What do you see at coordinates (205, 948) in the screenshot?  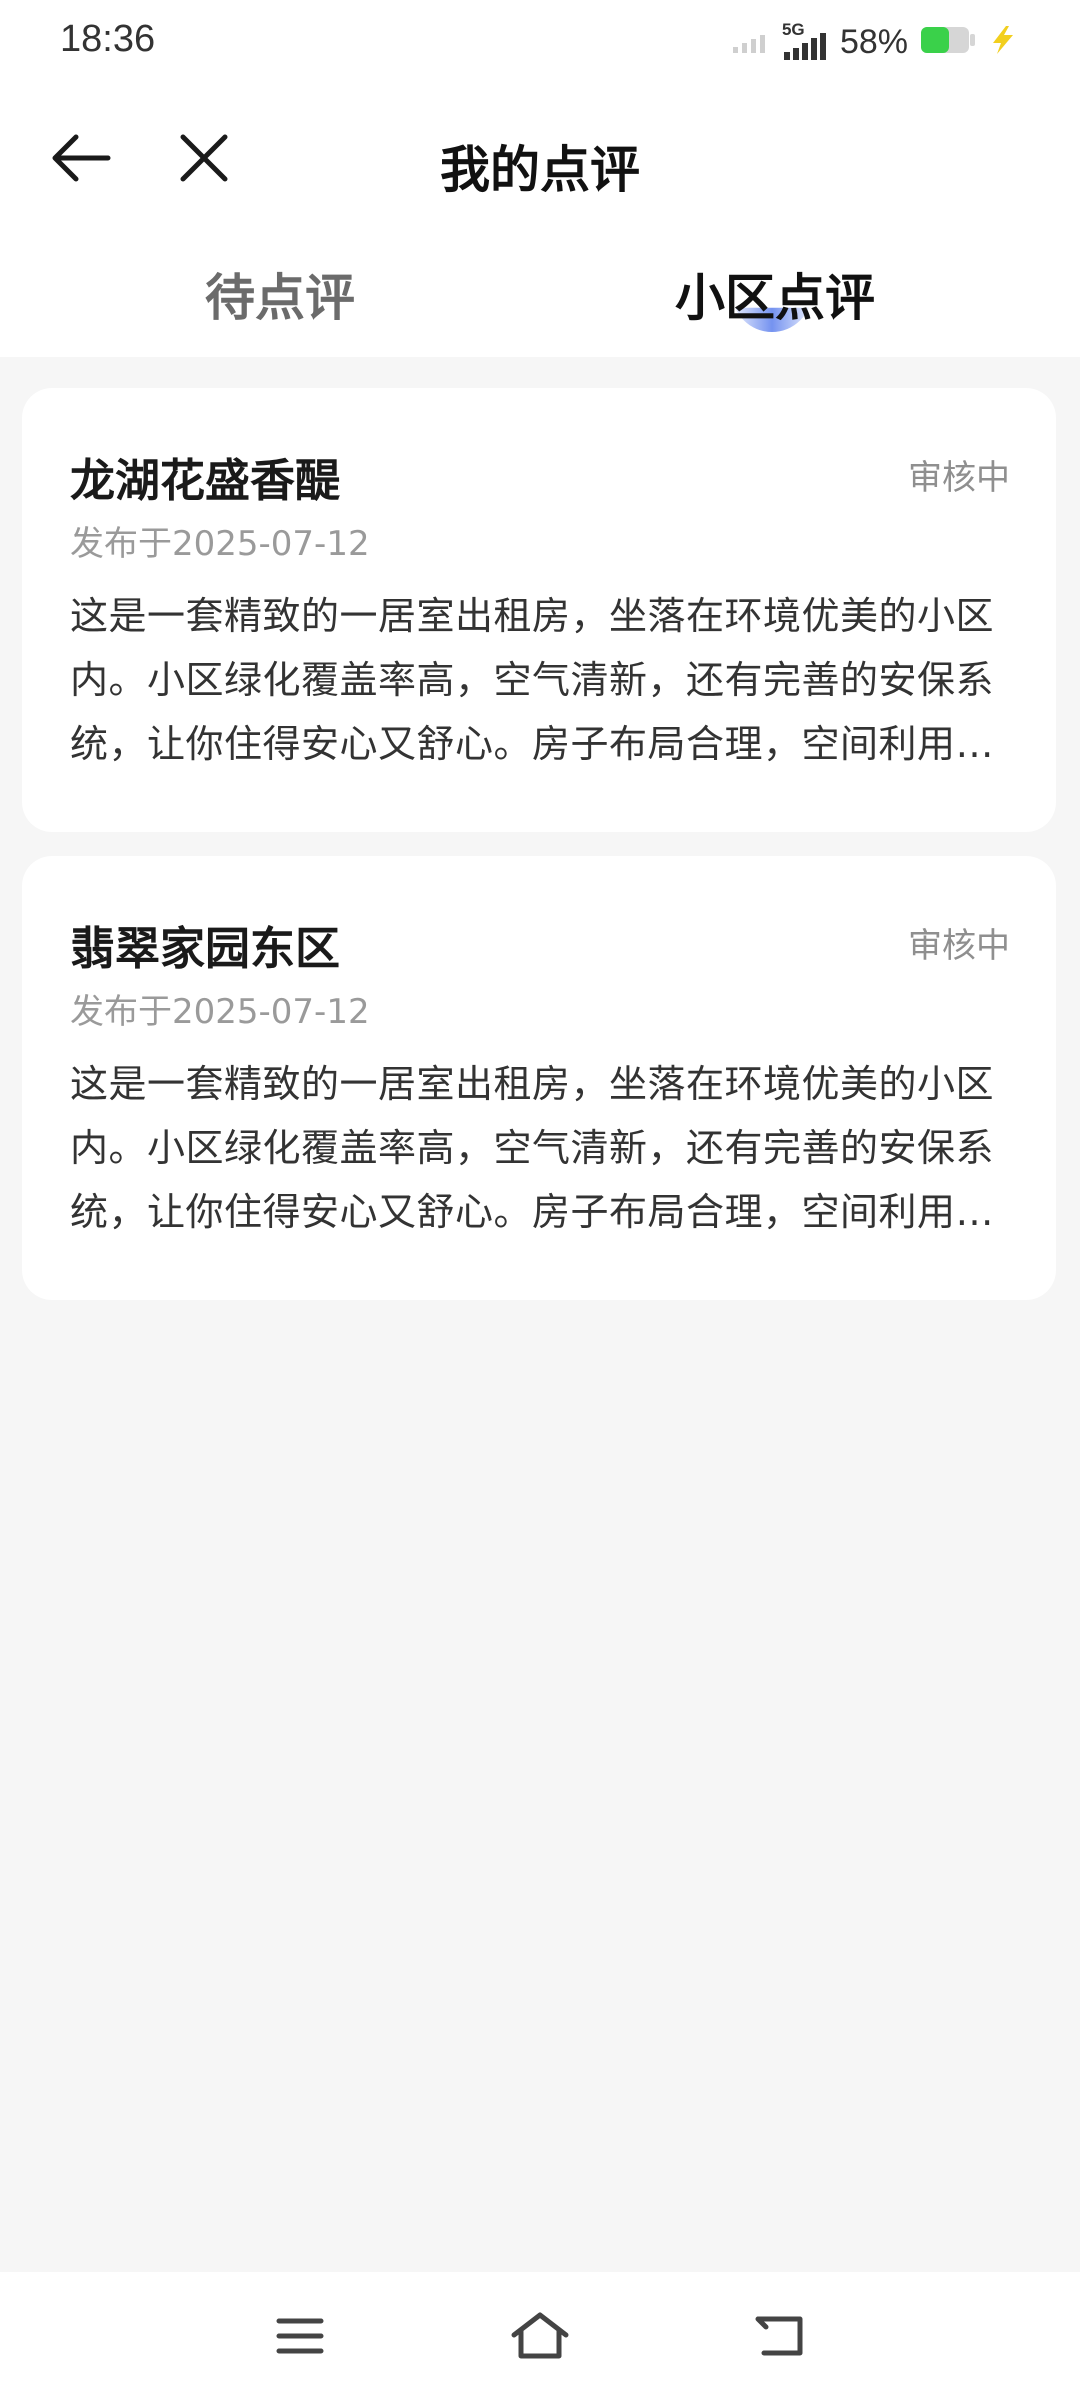 I see `review-title: 翡翠家园东区` at bounding box center [205, 948].